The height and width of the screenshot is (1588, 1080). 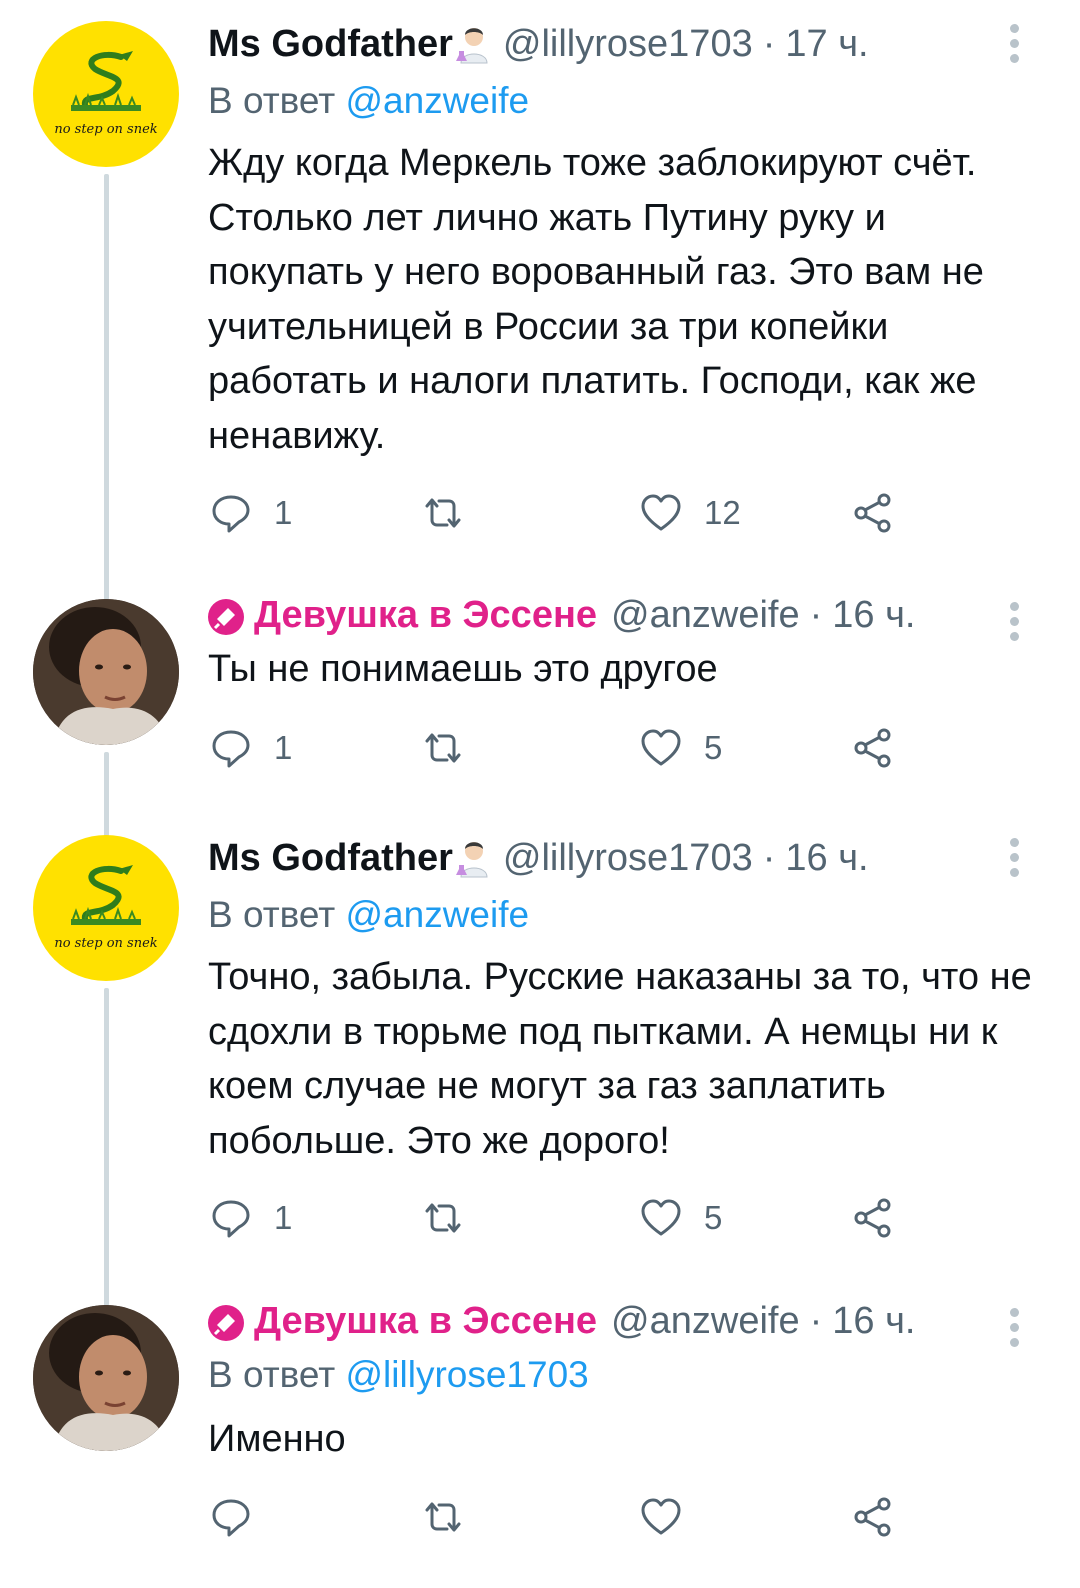 What do you see at coordinates (722, 512) in the screenshot?
I see `like-count: 12` at bounding box center [722, 512].